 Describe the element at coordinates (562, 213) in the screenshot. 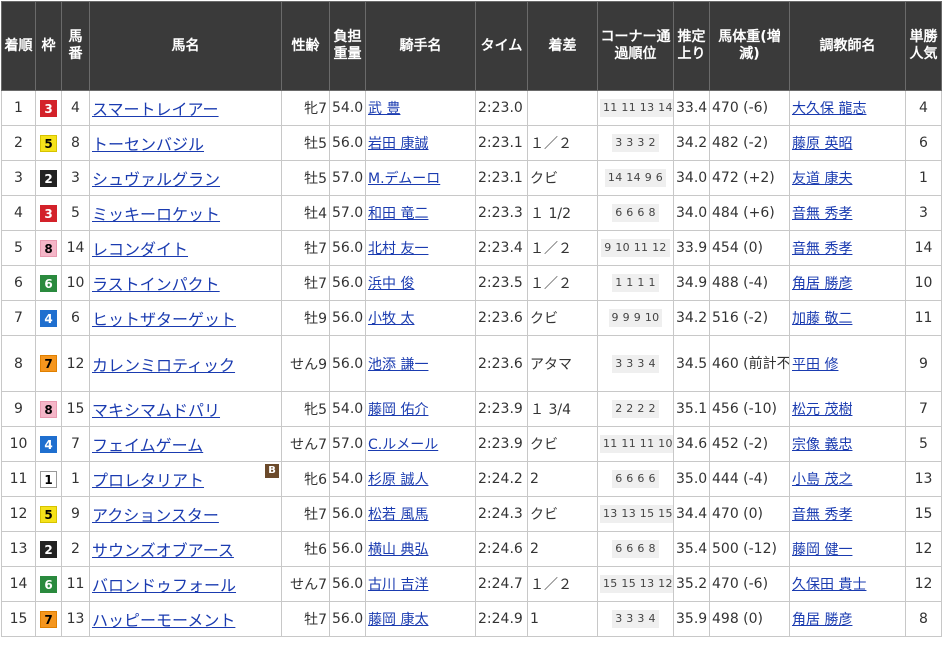

I see `margin-cell: １ 1/2` at that location.